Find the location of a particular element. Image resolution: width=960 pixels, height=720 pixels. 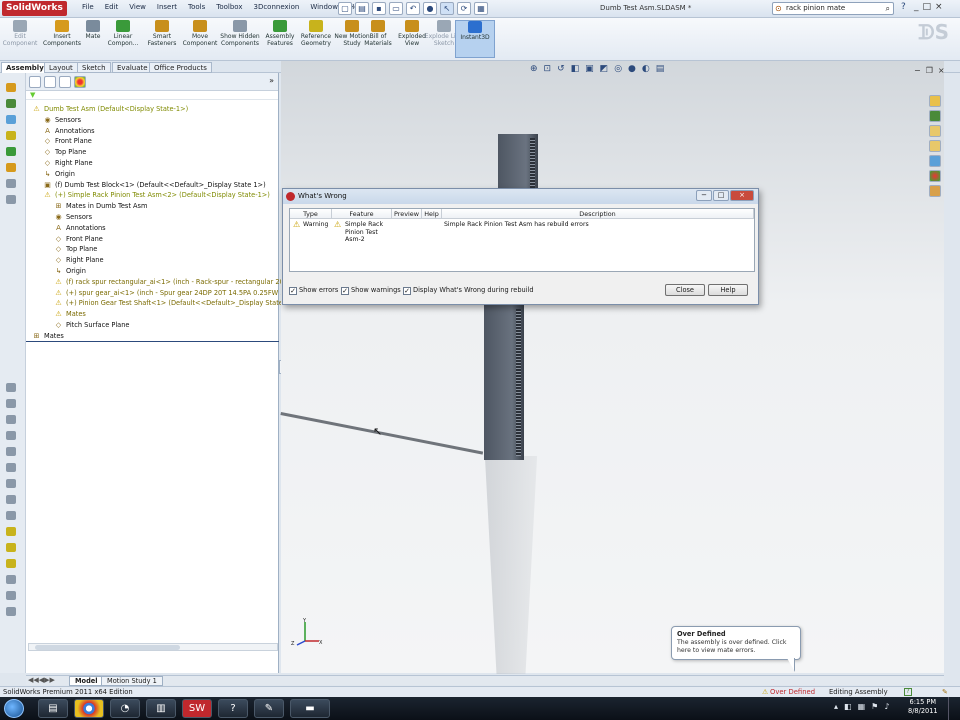

tab-layout: Layout is located at coordinates (61, 67).